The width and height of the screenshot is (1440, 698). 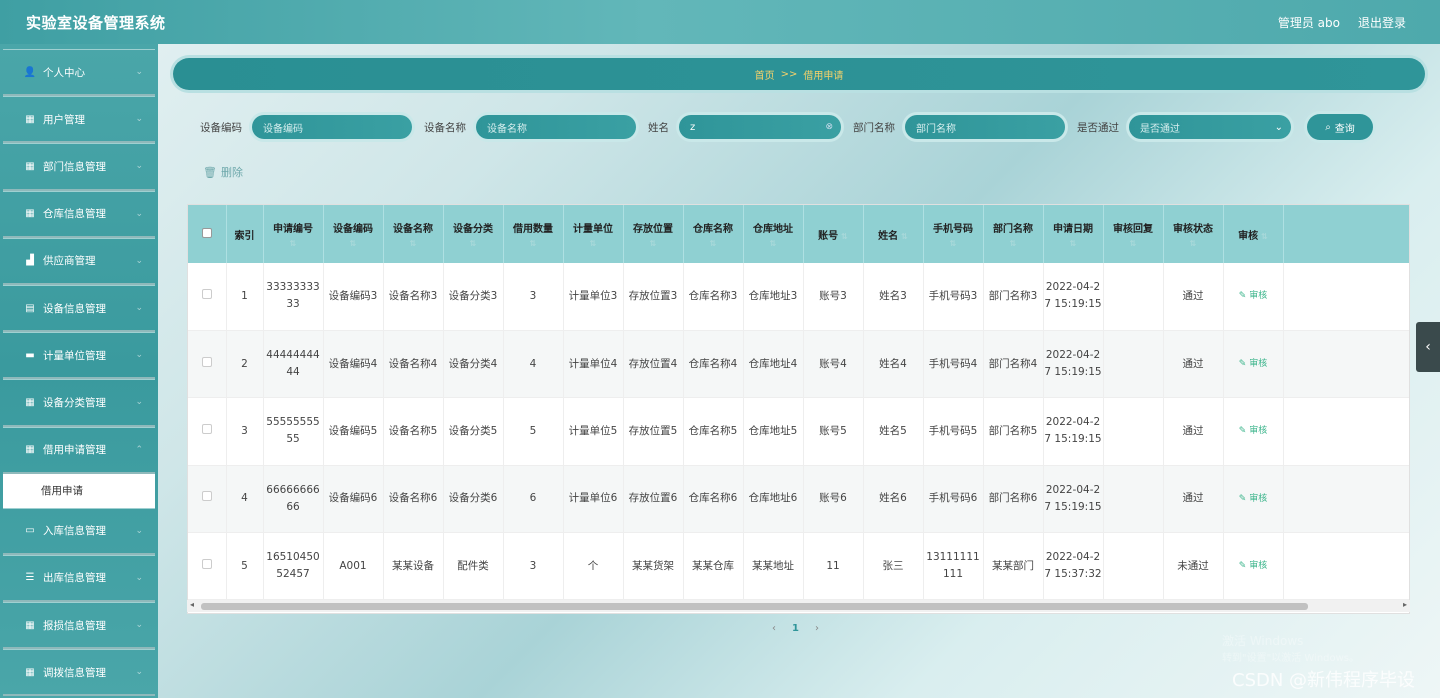 I want to click on next-page-icon: ›, so click(x=817, y=628).